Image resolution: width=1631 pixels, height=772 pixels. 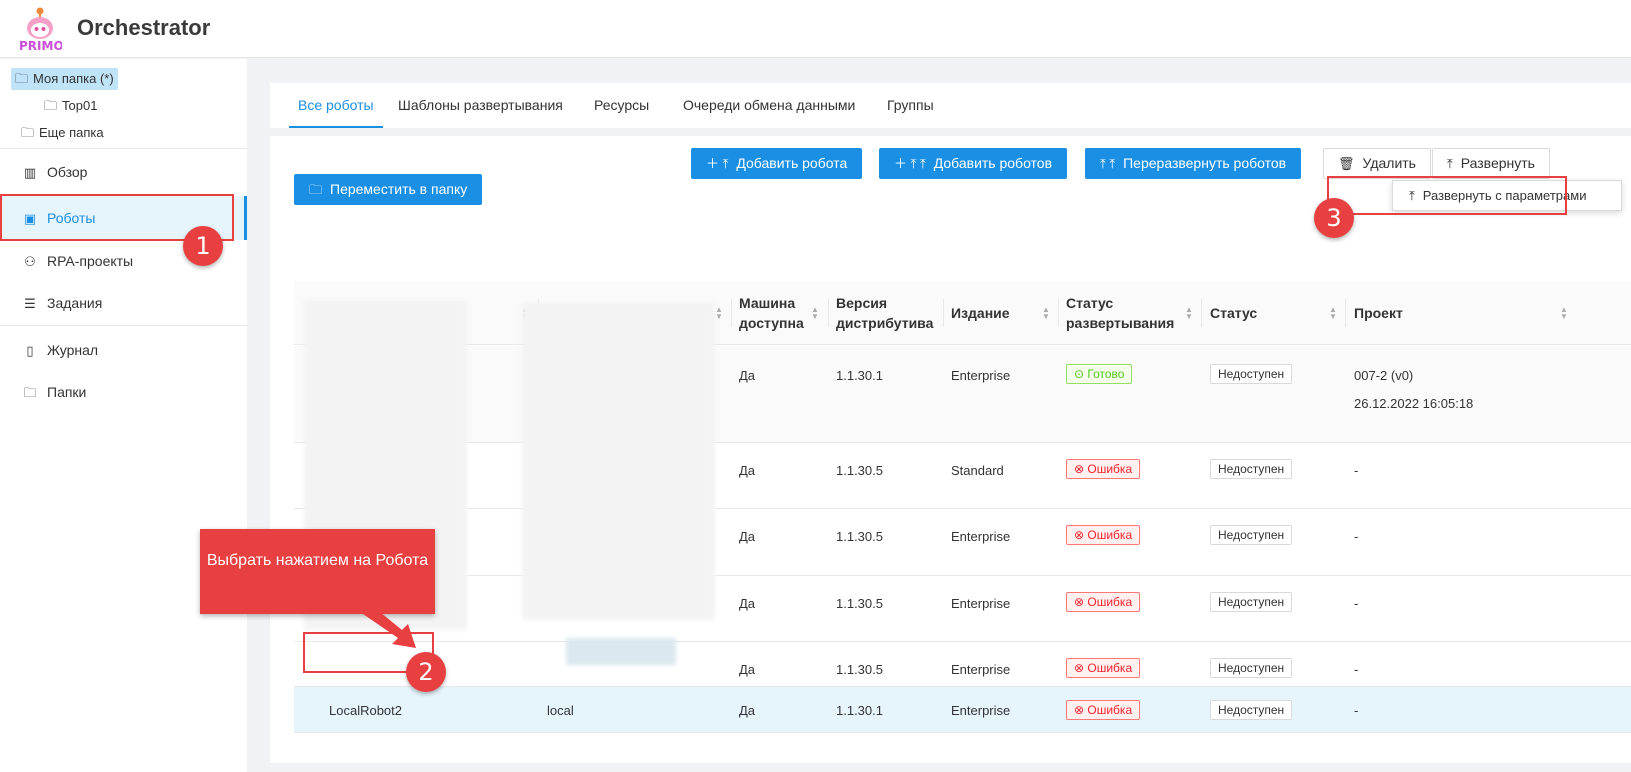 What do you see at coordinates (388, 189) in the screenshot?
I see `move-to-folder-button: 🗀 Переместить в папку` at bounding box center [388, 189].